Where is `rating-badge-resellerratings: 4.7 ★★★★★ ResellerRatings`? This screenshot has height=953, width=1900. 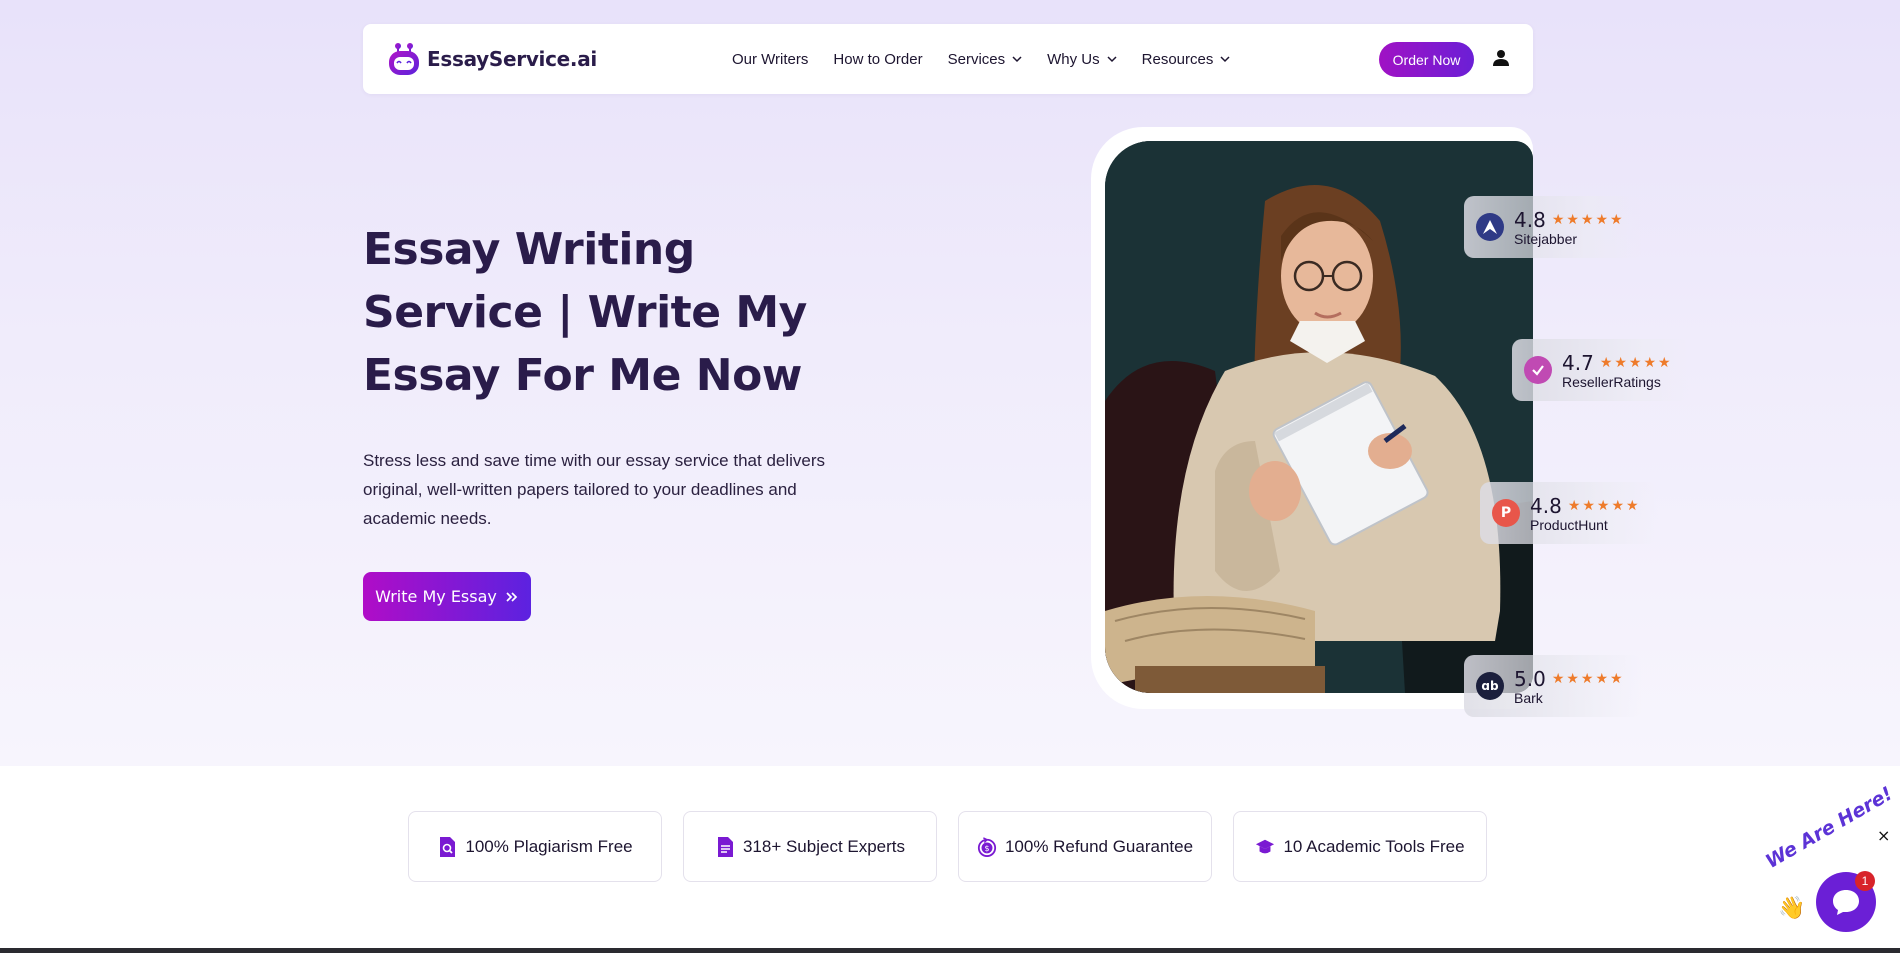 rating-badge-resellerratings: 4.7 ★★★★★ ResellerRatings is located at coordinates (1601, 370).